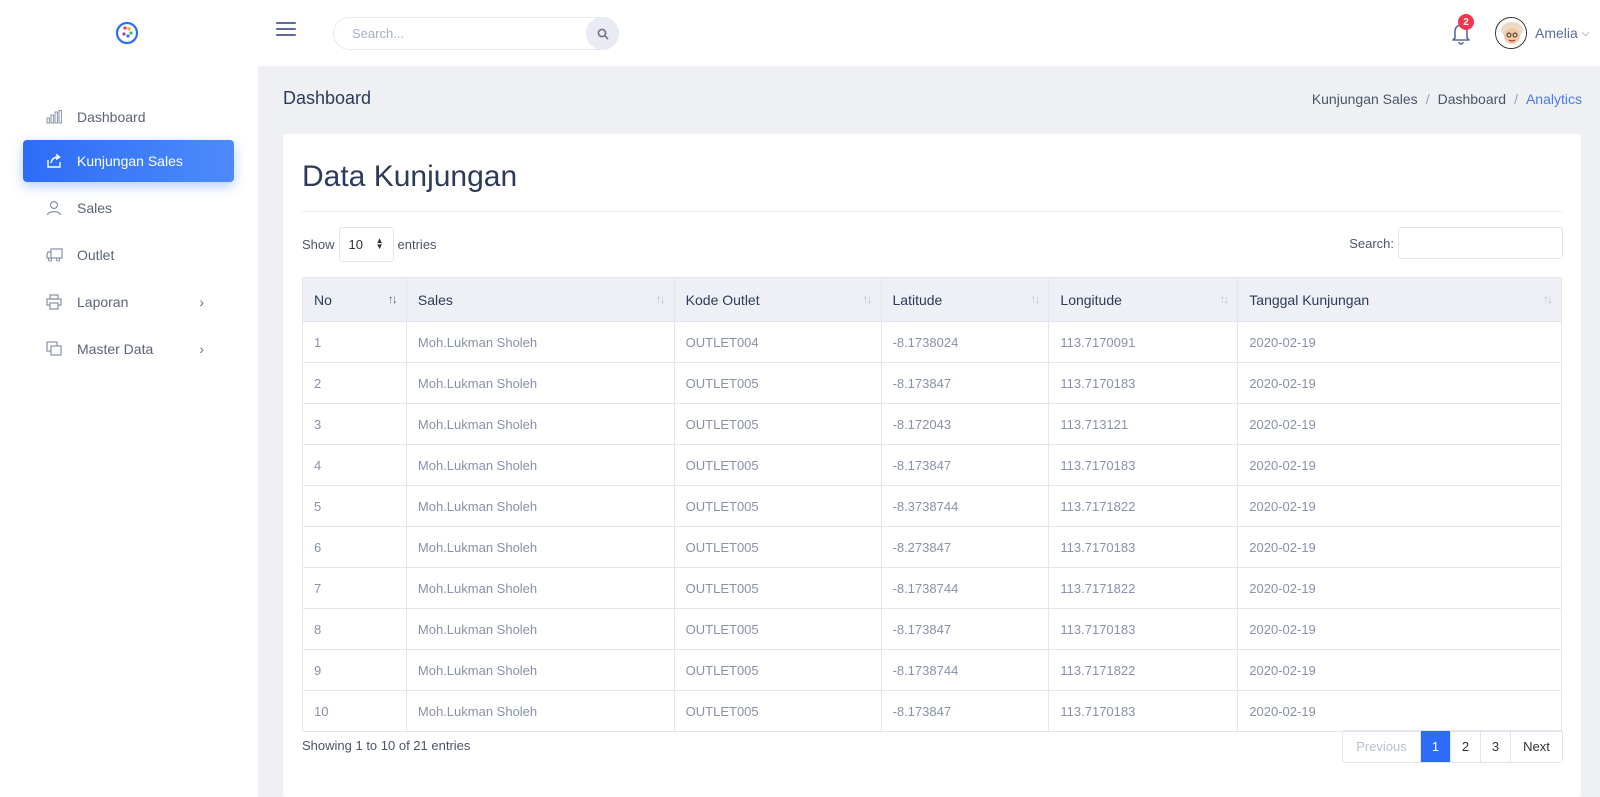 This screenshot has height=797, width=1600. I want to click on column-header-longitude: Longitude ↑↓, so click(1143, 299).